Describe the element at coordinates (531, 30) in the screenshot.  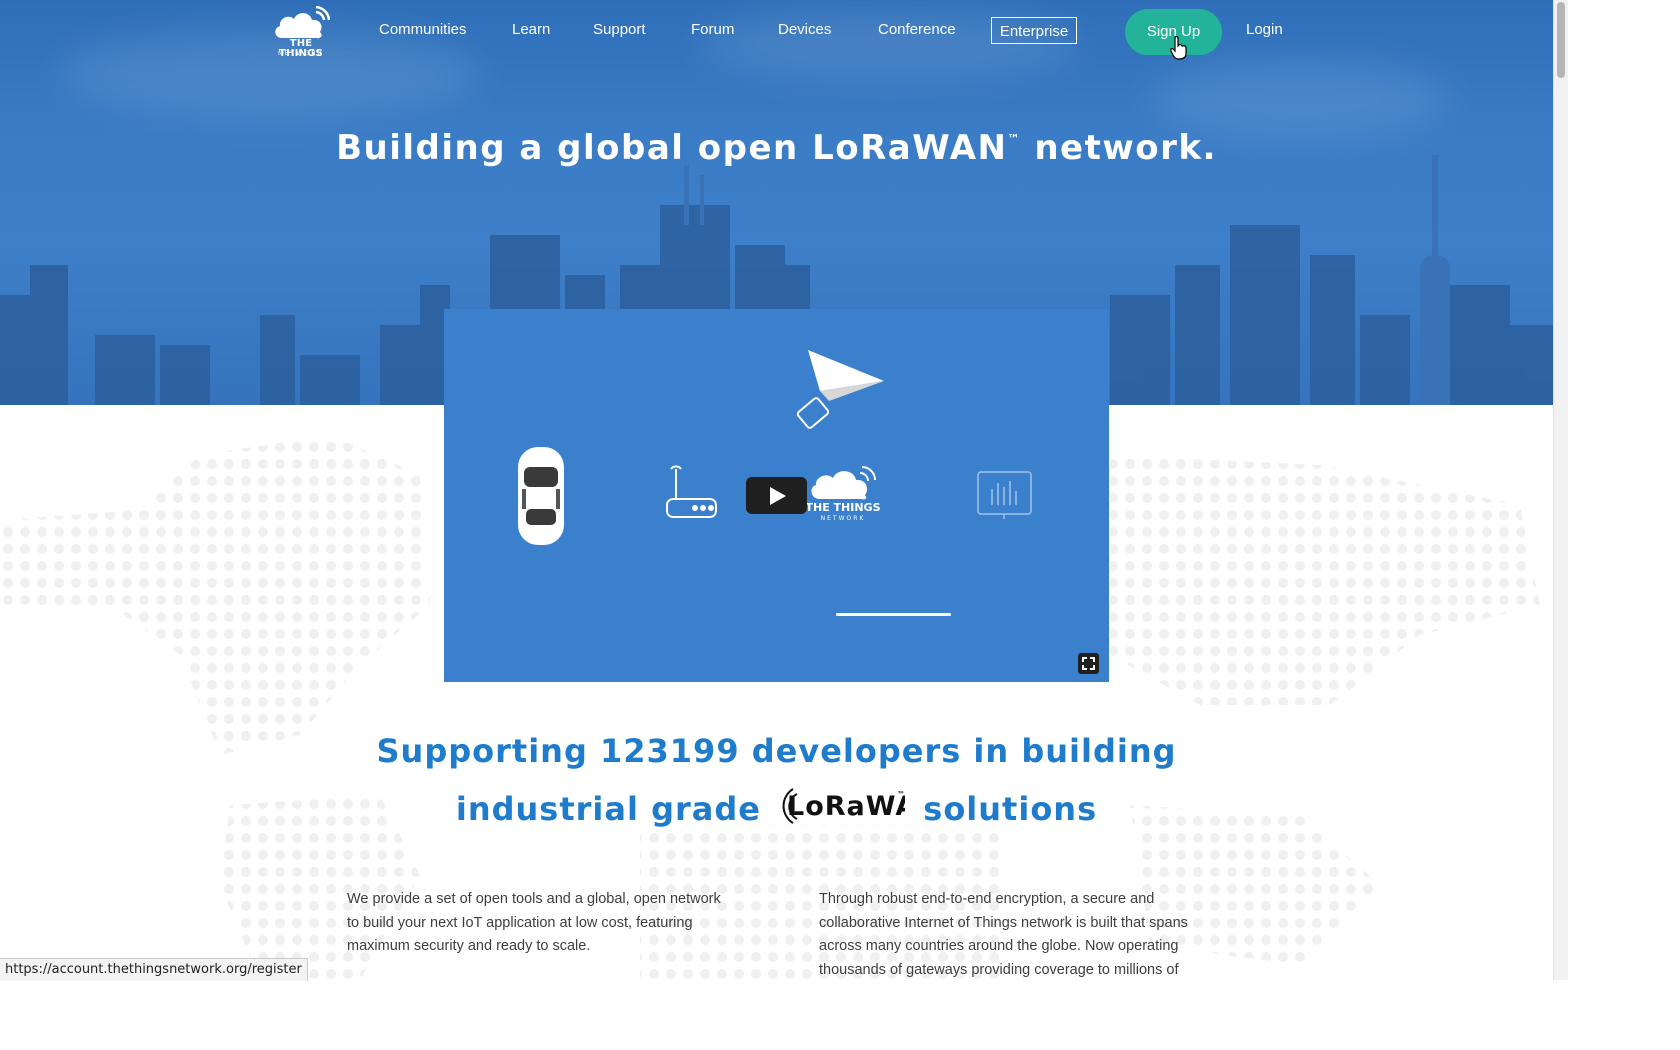
I see `nav-learn: Learn` at that location.